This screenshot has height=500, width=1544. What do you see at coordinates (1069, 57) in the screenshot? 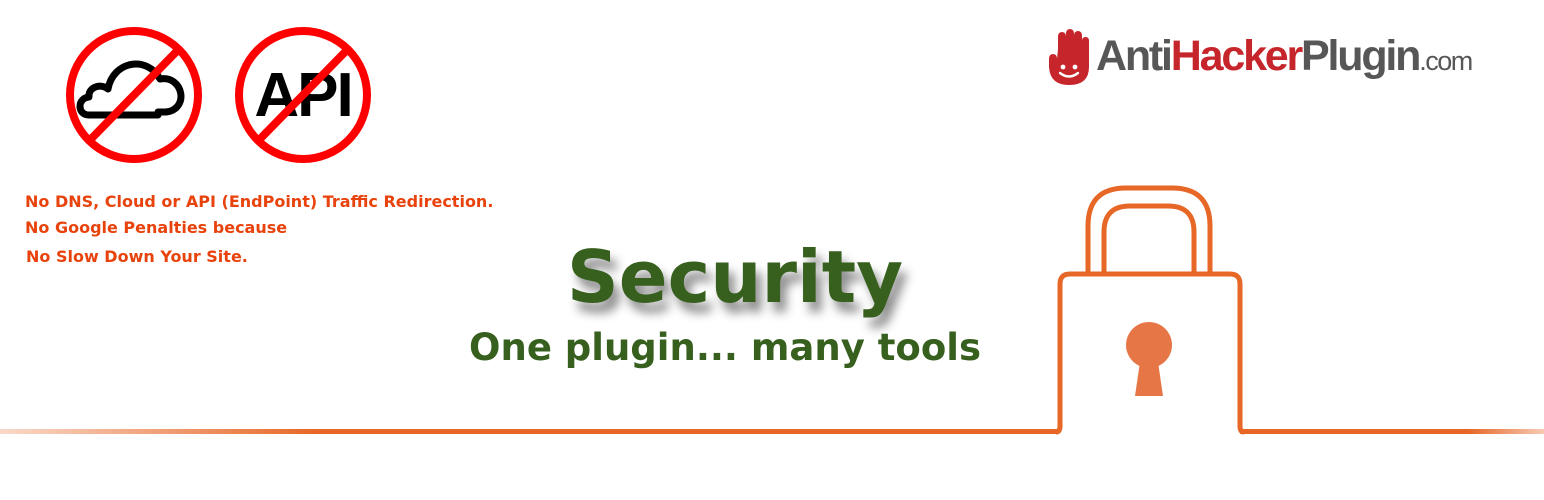
I see `hand-icon` at bounding box center [1069, 57].